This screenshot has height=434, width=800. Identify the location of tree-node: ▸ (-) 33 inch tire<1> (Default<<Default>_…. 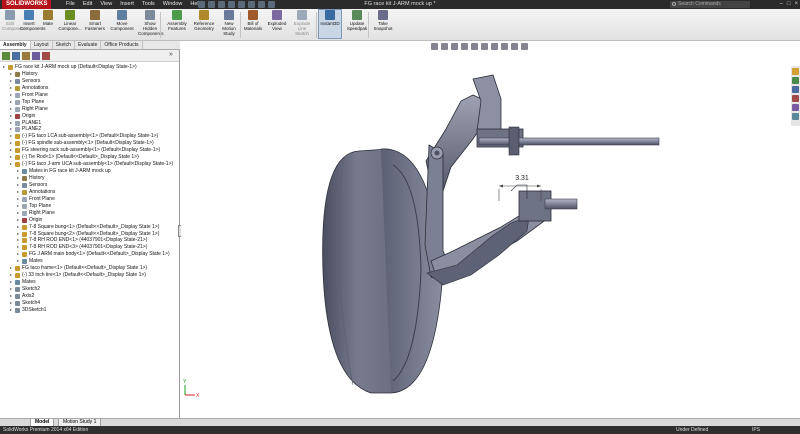
(89, 275).